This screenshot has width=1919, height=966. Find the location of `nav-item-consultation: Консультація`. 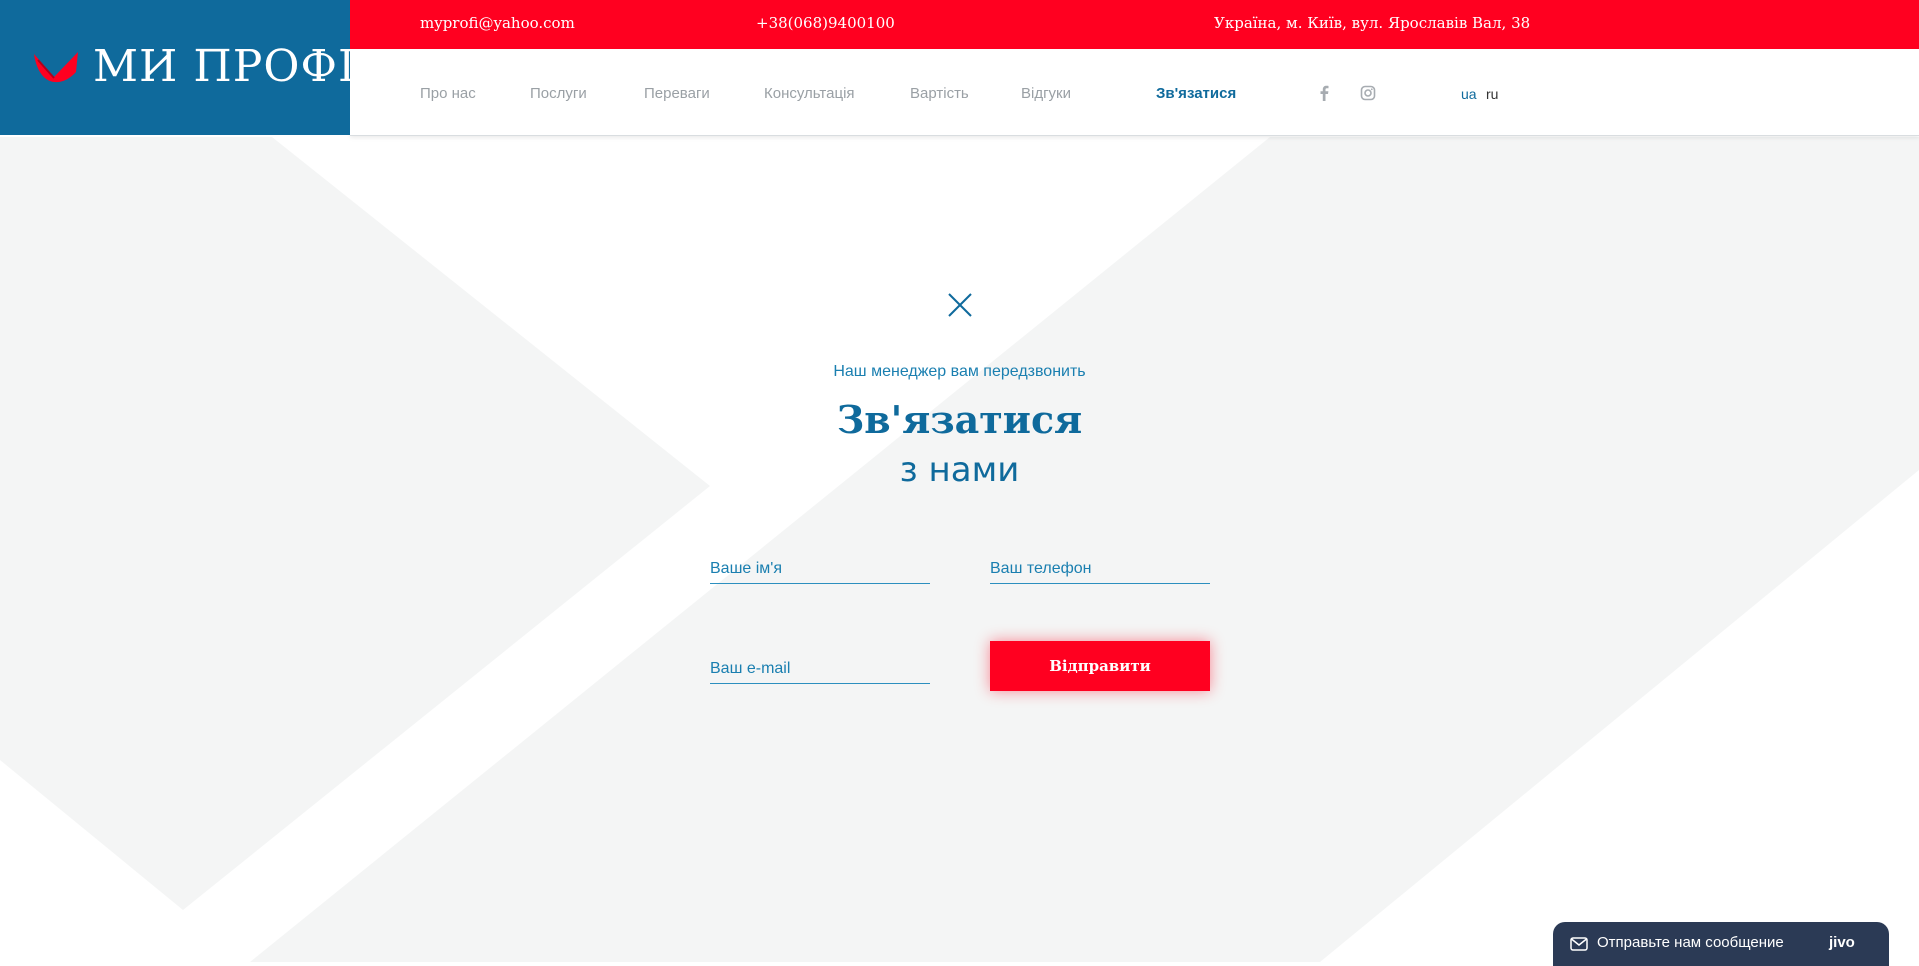

nav-item-consultation: Консультація is located at coordinates (809, 94).